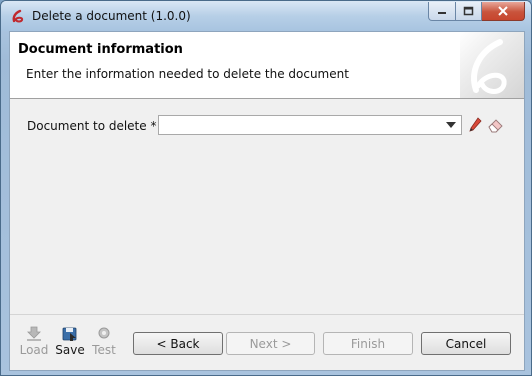 This screenshot has width=532, height=376. I want to click on load-icon, so click(34, 333).